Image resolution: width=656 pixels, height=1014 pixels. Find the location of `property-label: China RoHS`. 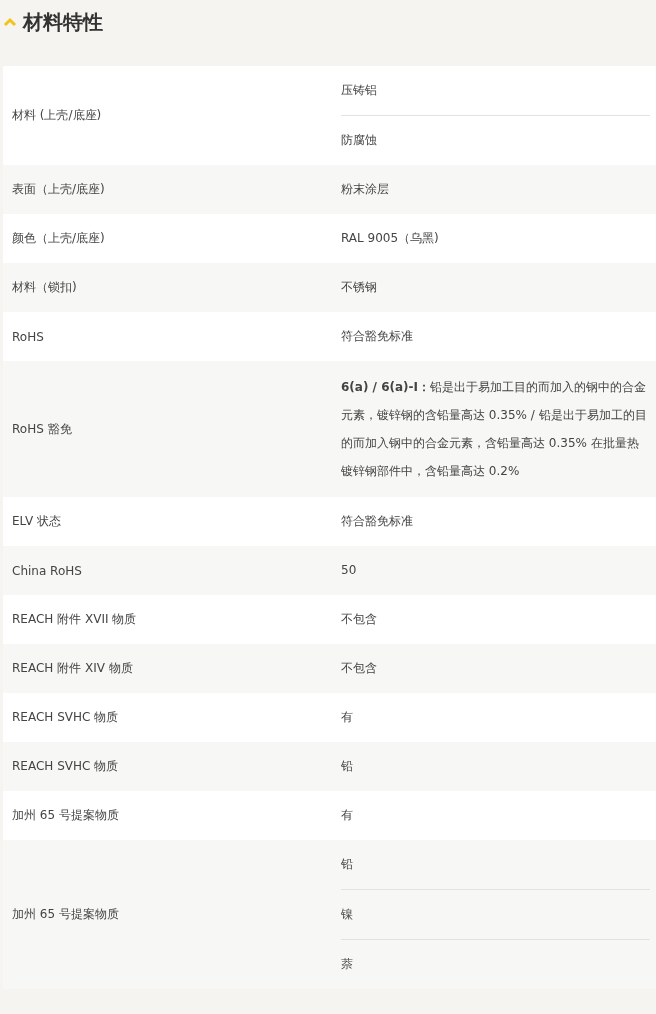

property-label: China RoHS is located at coordinates (47, 570).